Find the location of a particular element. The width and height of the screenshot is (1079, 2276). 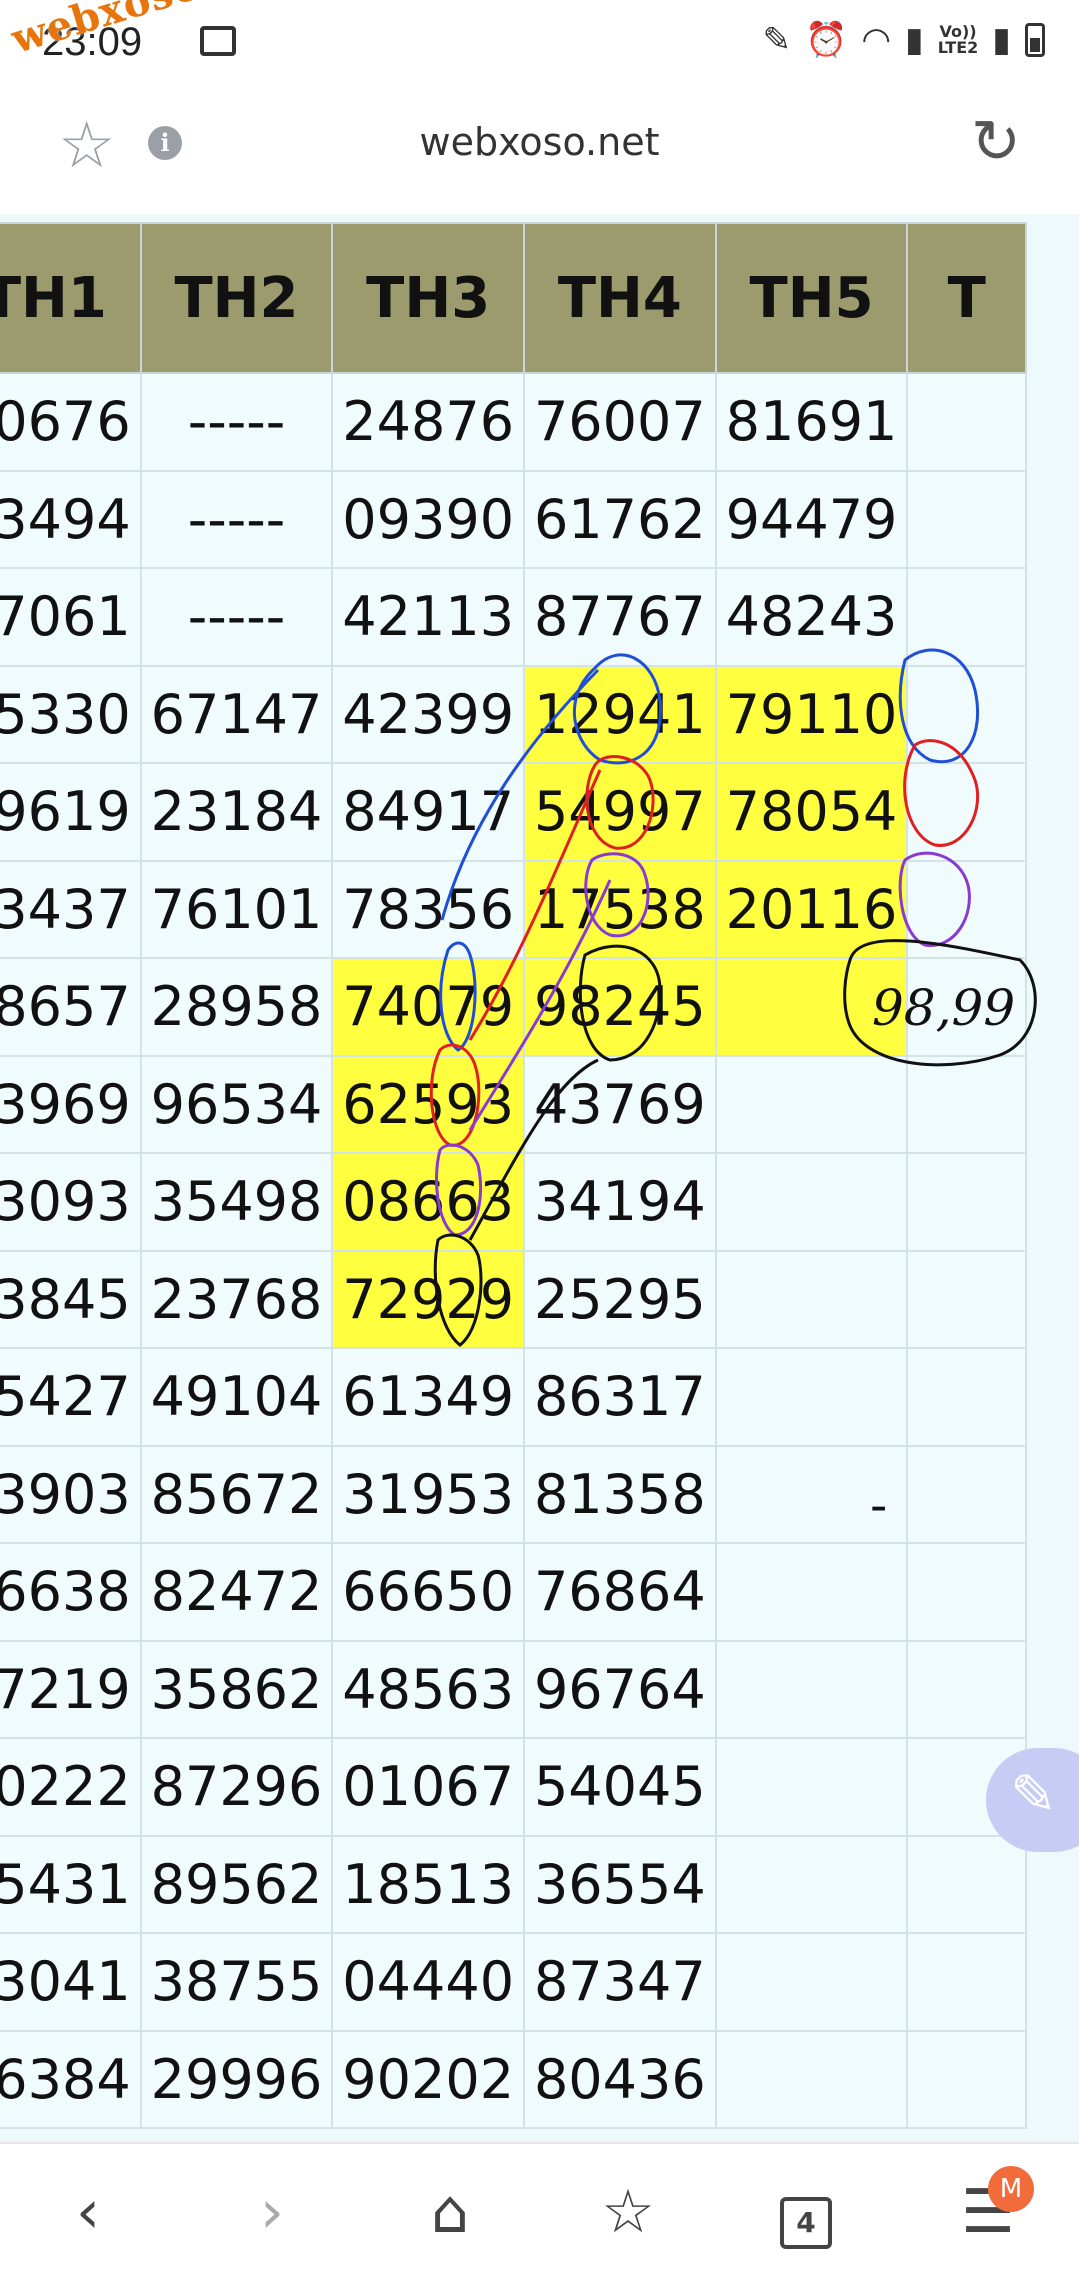

table-row: 55427491046134986317 is located at coordinates (513, 1397).